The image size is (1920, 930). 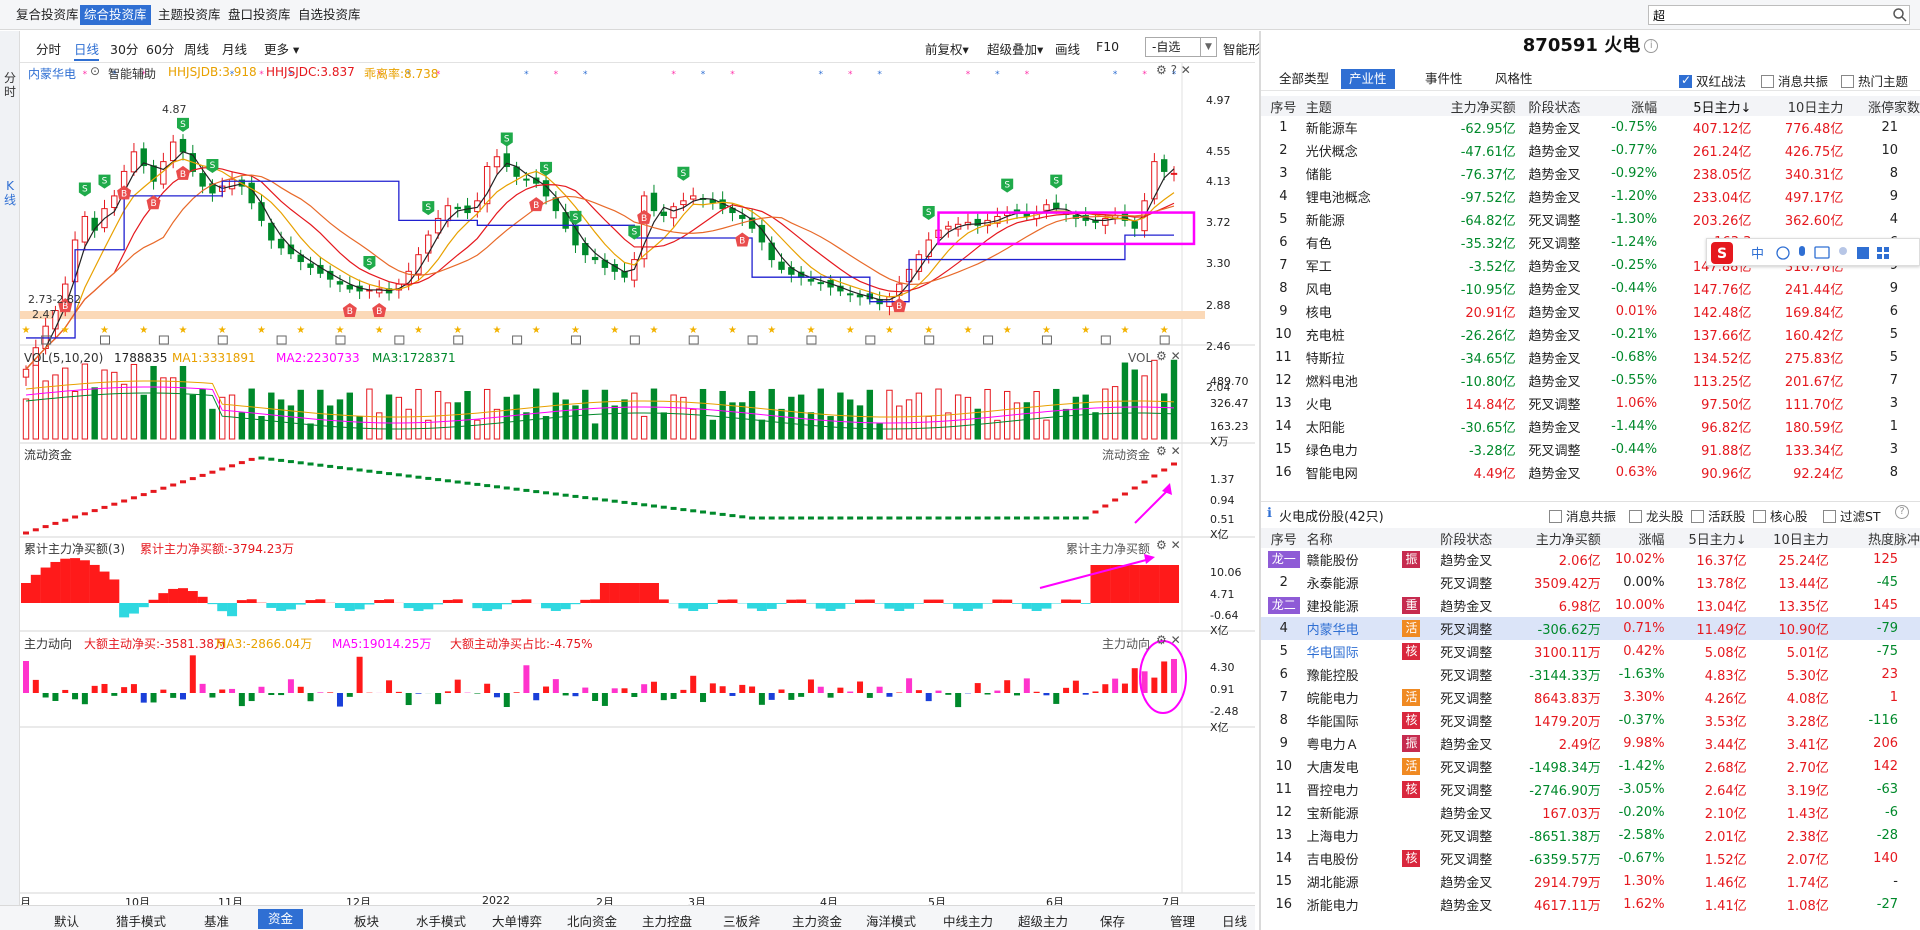 I want to click on template-tab: 基准, so click(x=216, y=920).